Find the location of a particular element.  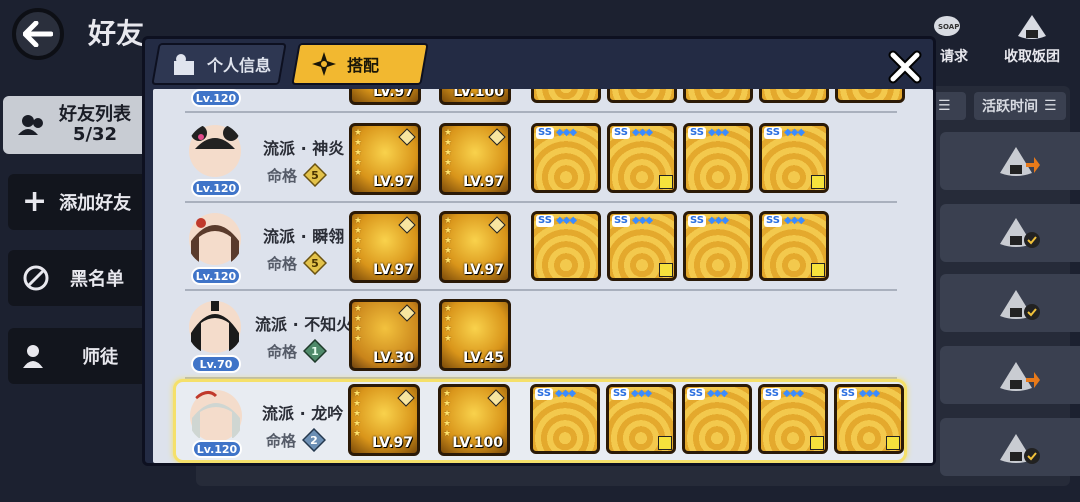

tab-loadout: 搭配 is located at coordinates (360, 64).